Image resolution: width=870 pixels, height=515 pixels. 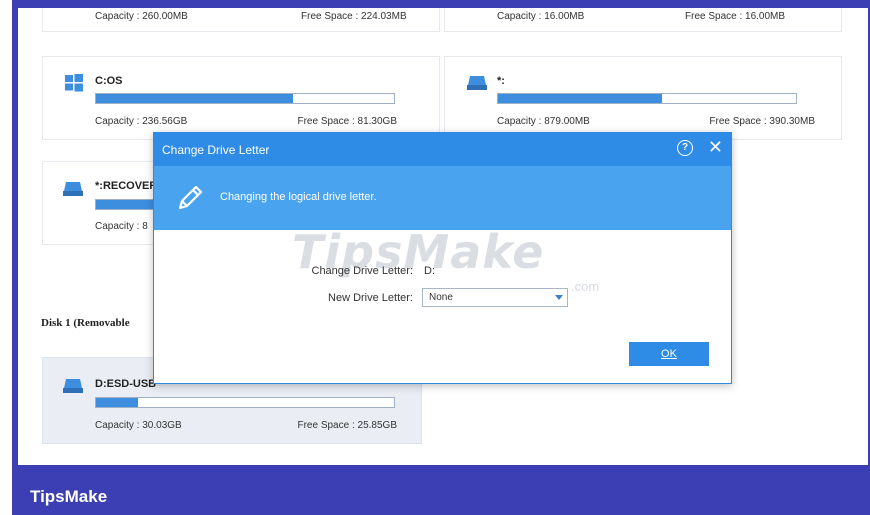 I want to click on new-drive-letter-select: None, so click(x=495, y=297).